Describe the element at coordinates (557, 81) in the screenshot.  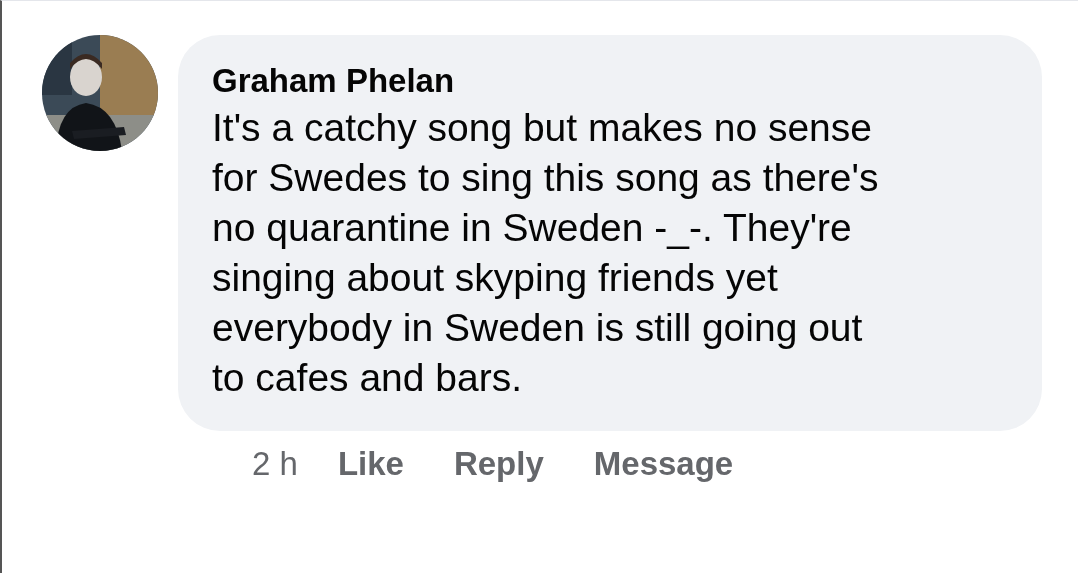
I see `author-name: Graham Phelan` at that location.